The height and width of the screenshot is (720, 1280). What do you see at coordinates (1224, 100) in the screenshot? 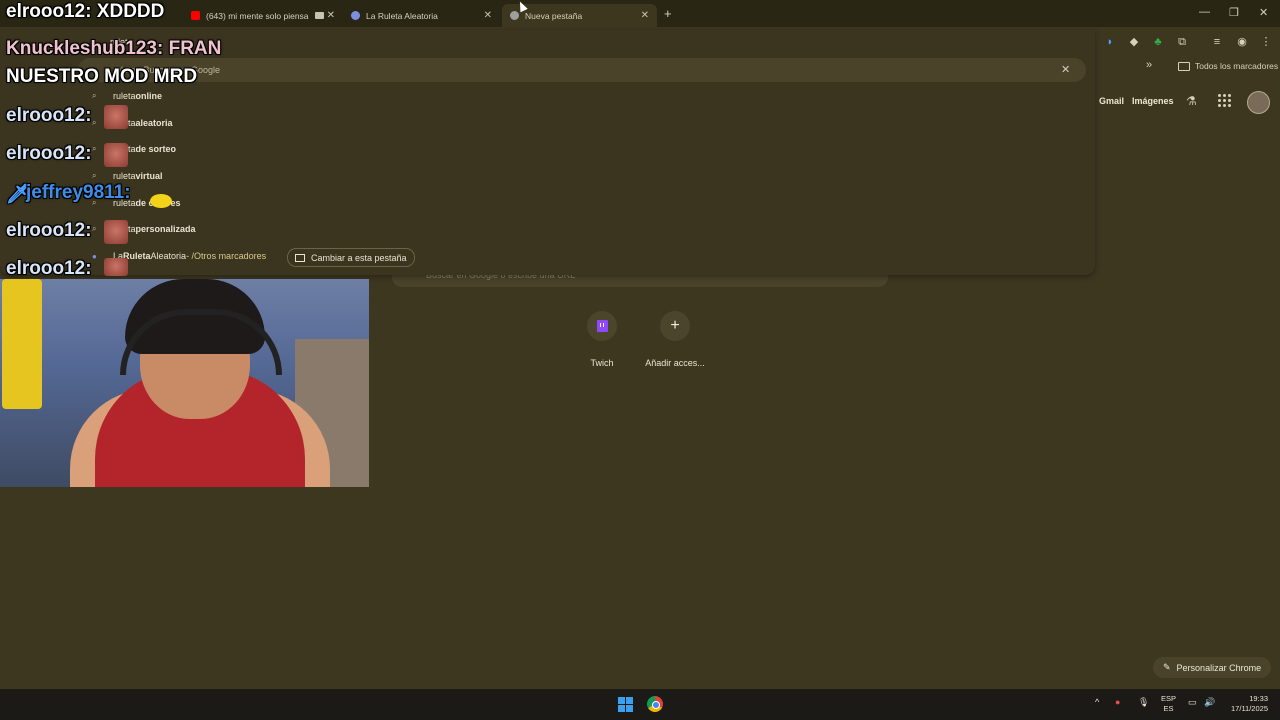
I see `apps-grid-icon` at bounding box center [1224, 100].